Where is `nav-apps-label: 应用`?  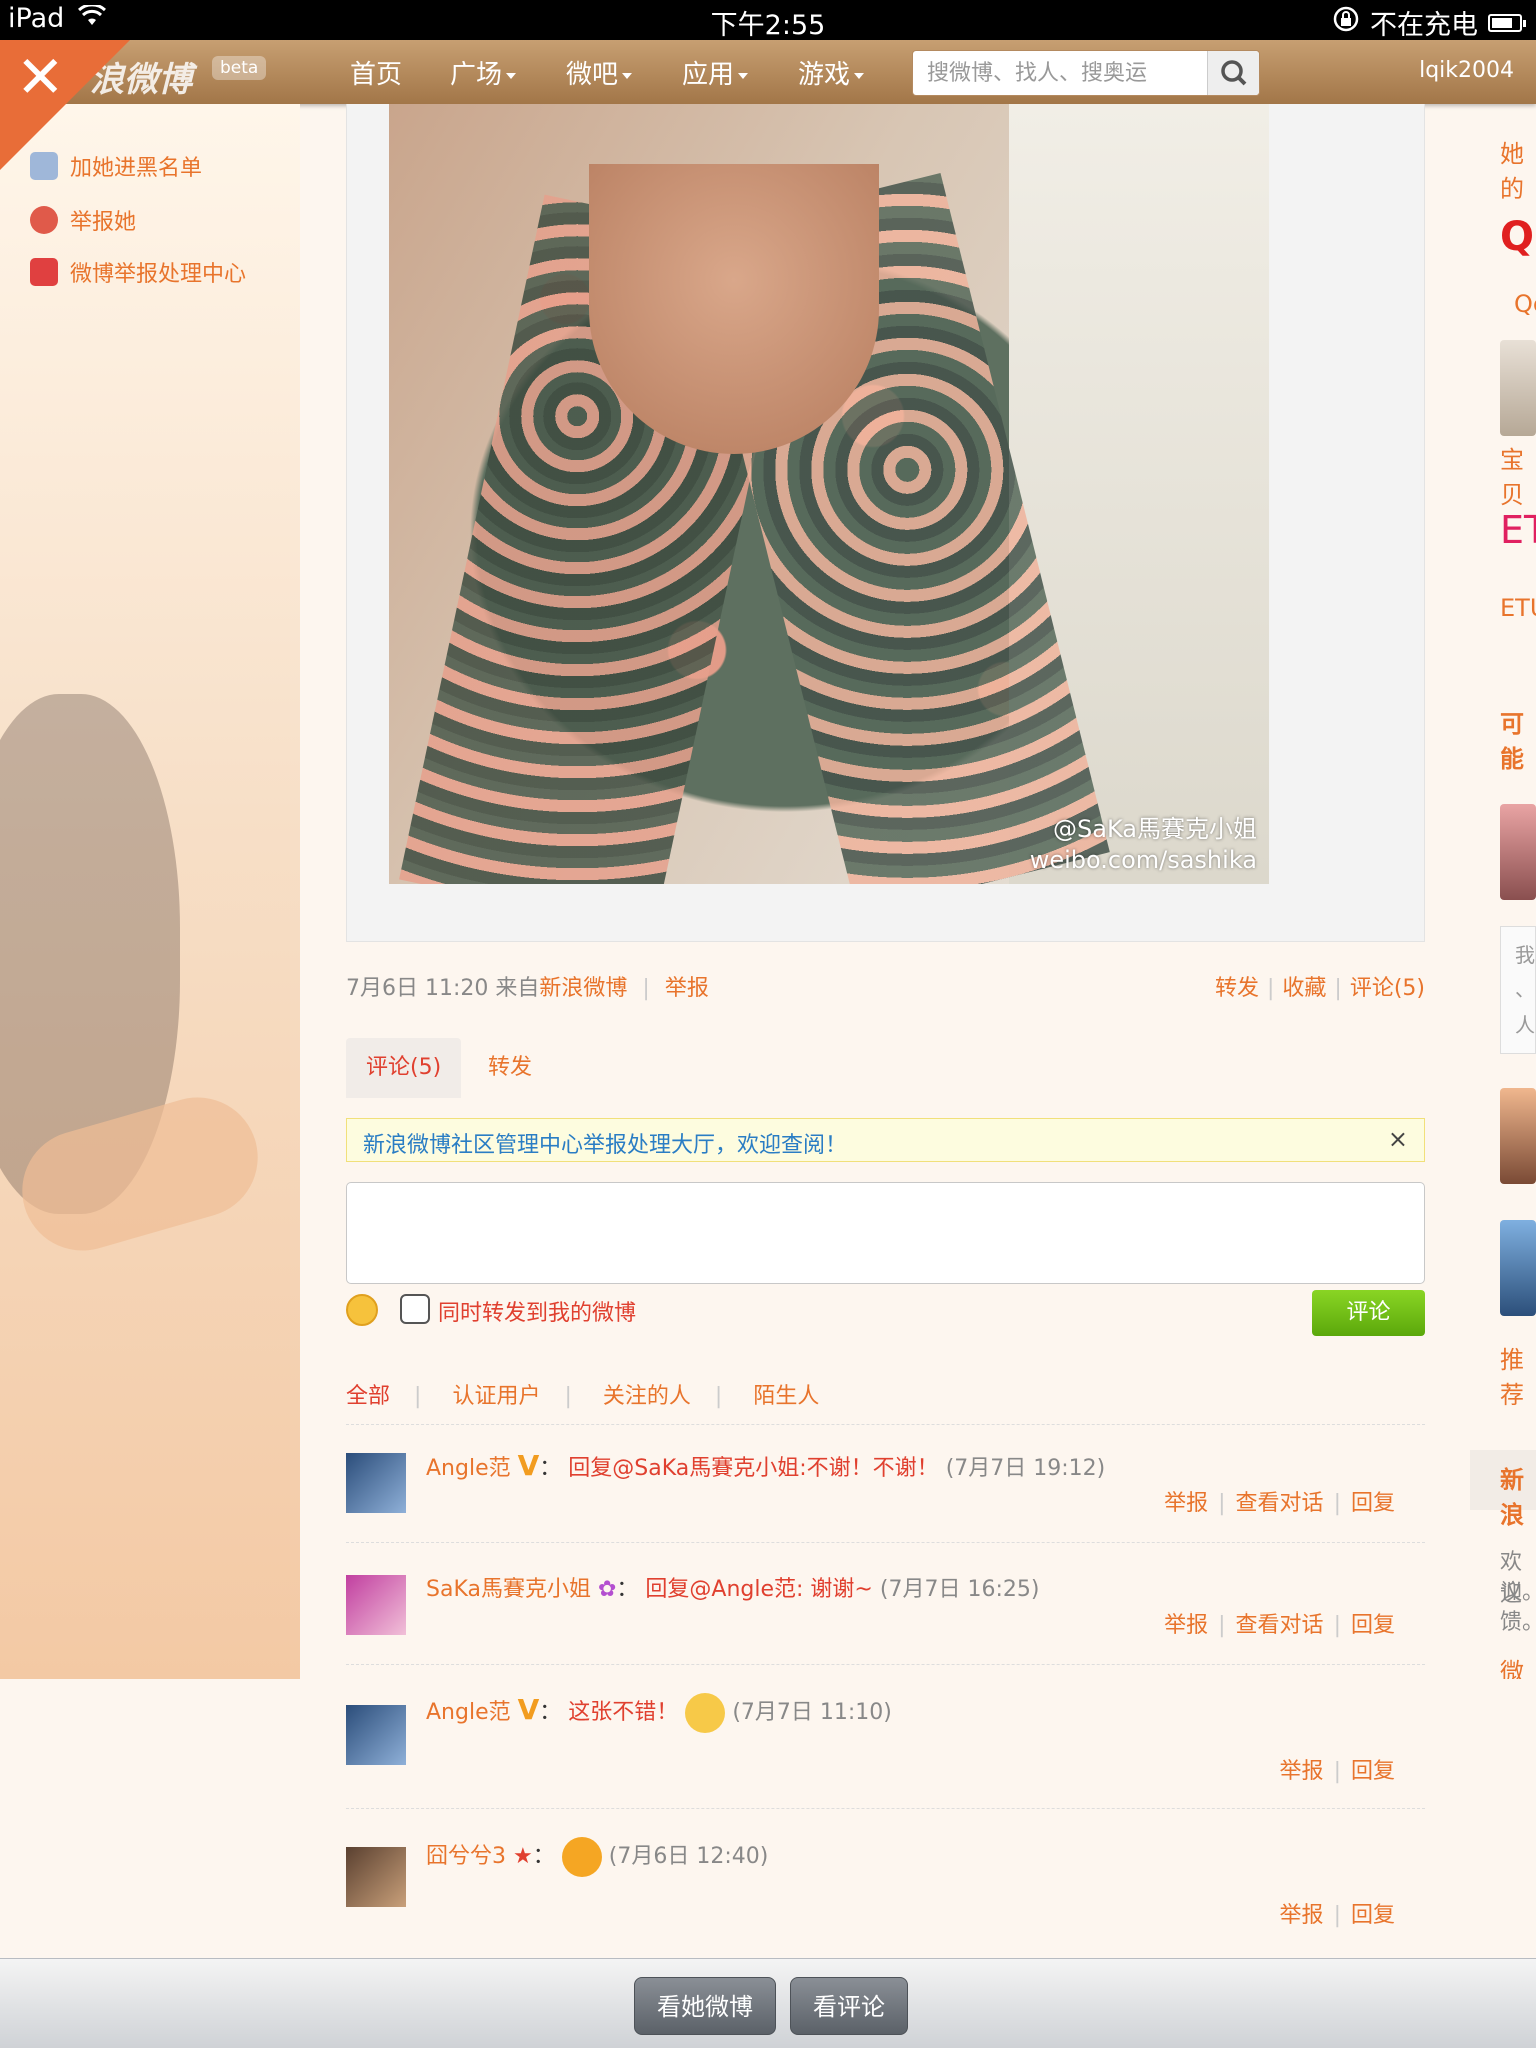 nav-apps-label: 应用 is located at coordinates (708, 75).